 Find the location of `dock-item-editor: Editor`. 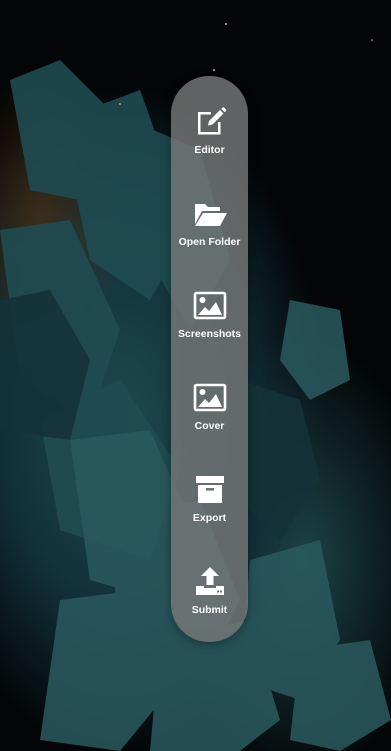

dock-item-editor: Editor is located at coordinates (209, 146).